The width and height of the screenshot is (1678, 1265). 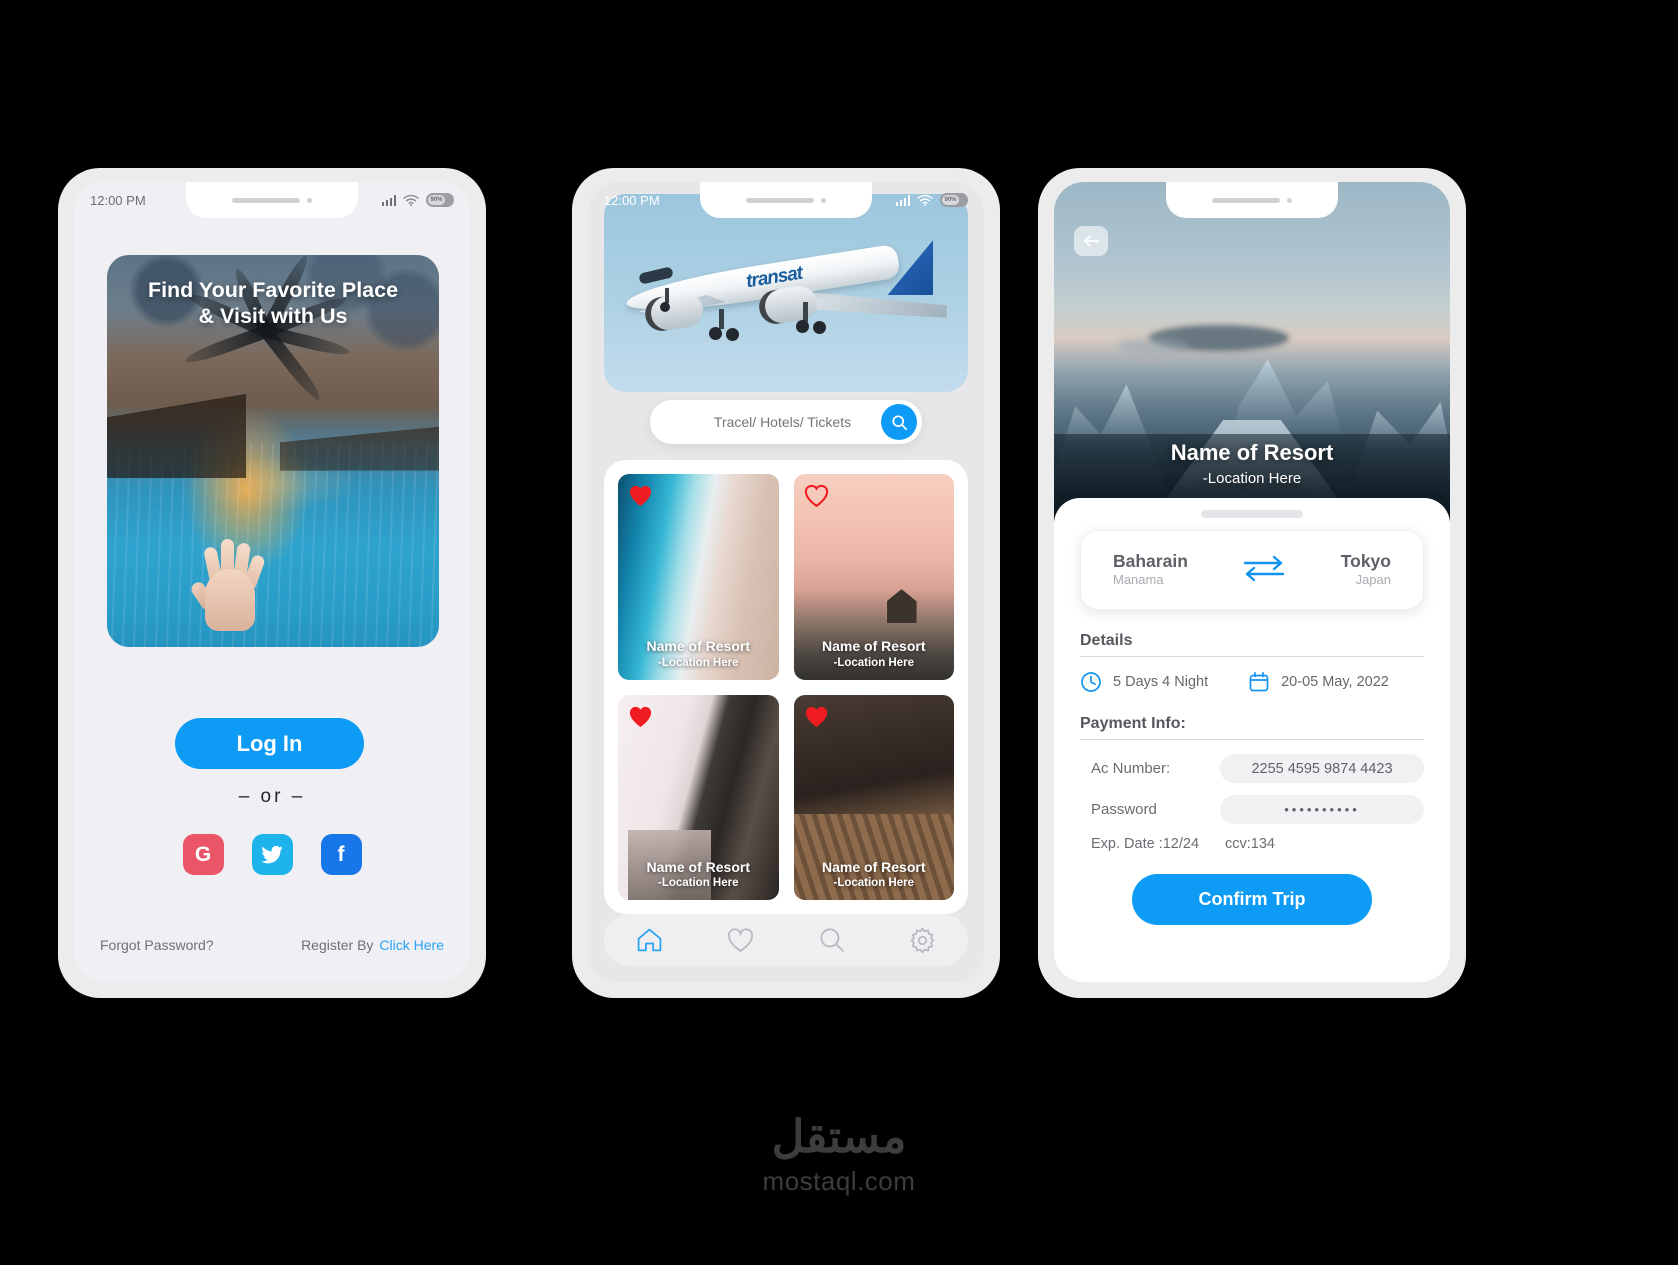 What do you see at coordinates (1133, 723) in the screenshot?
I see `payment-section-title: Payment Info:` at bounding box center [1133, 723].